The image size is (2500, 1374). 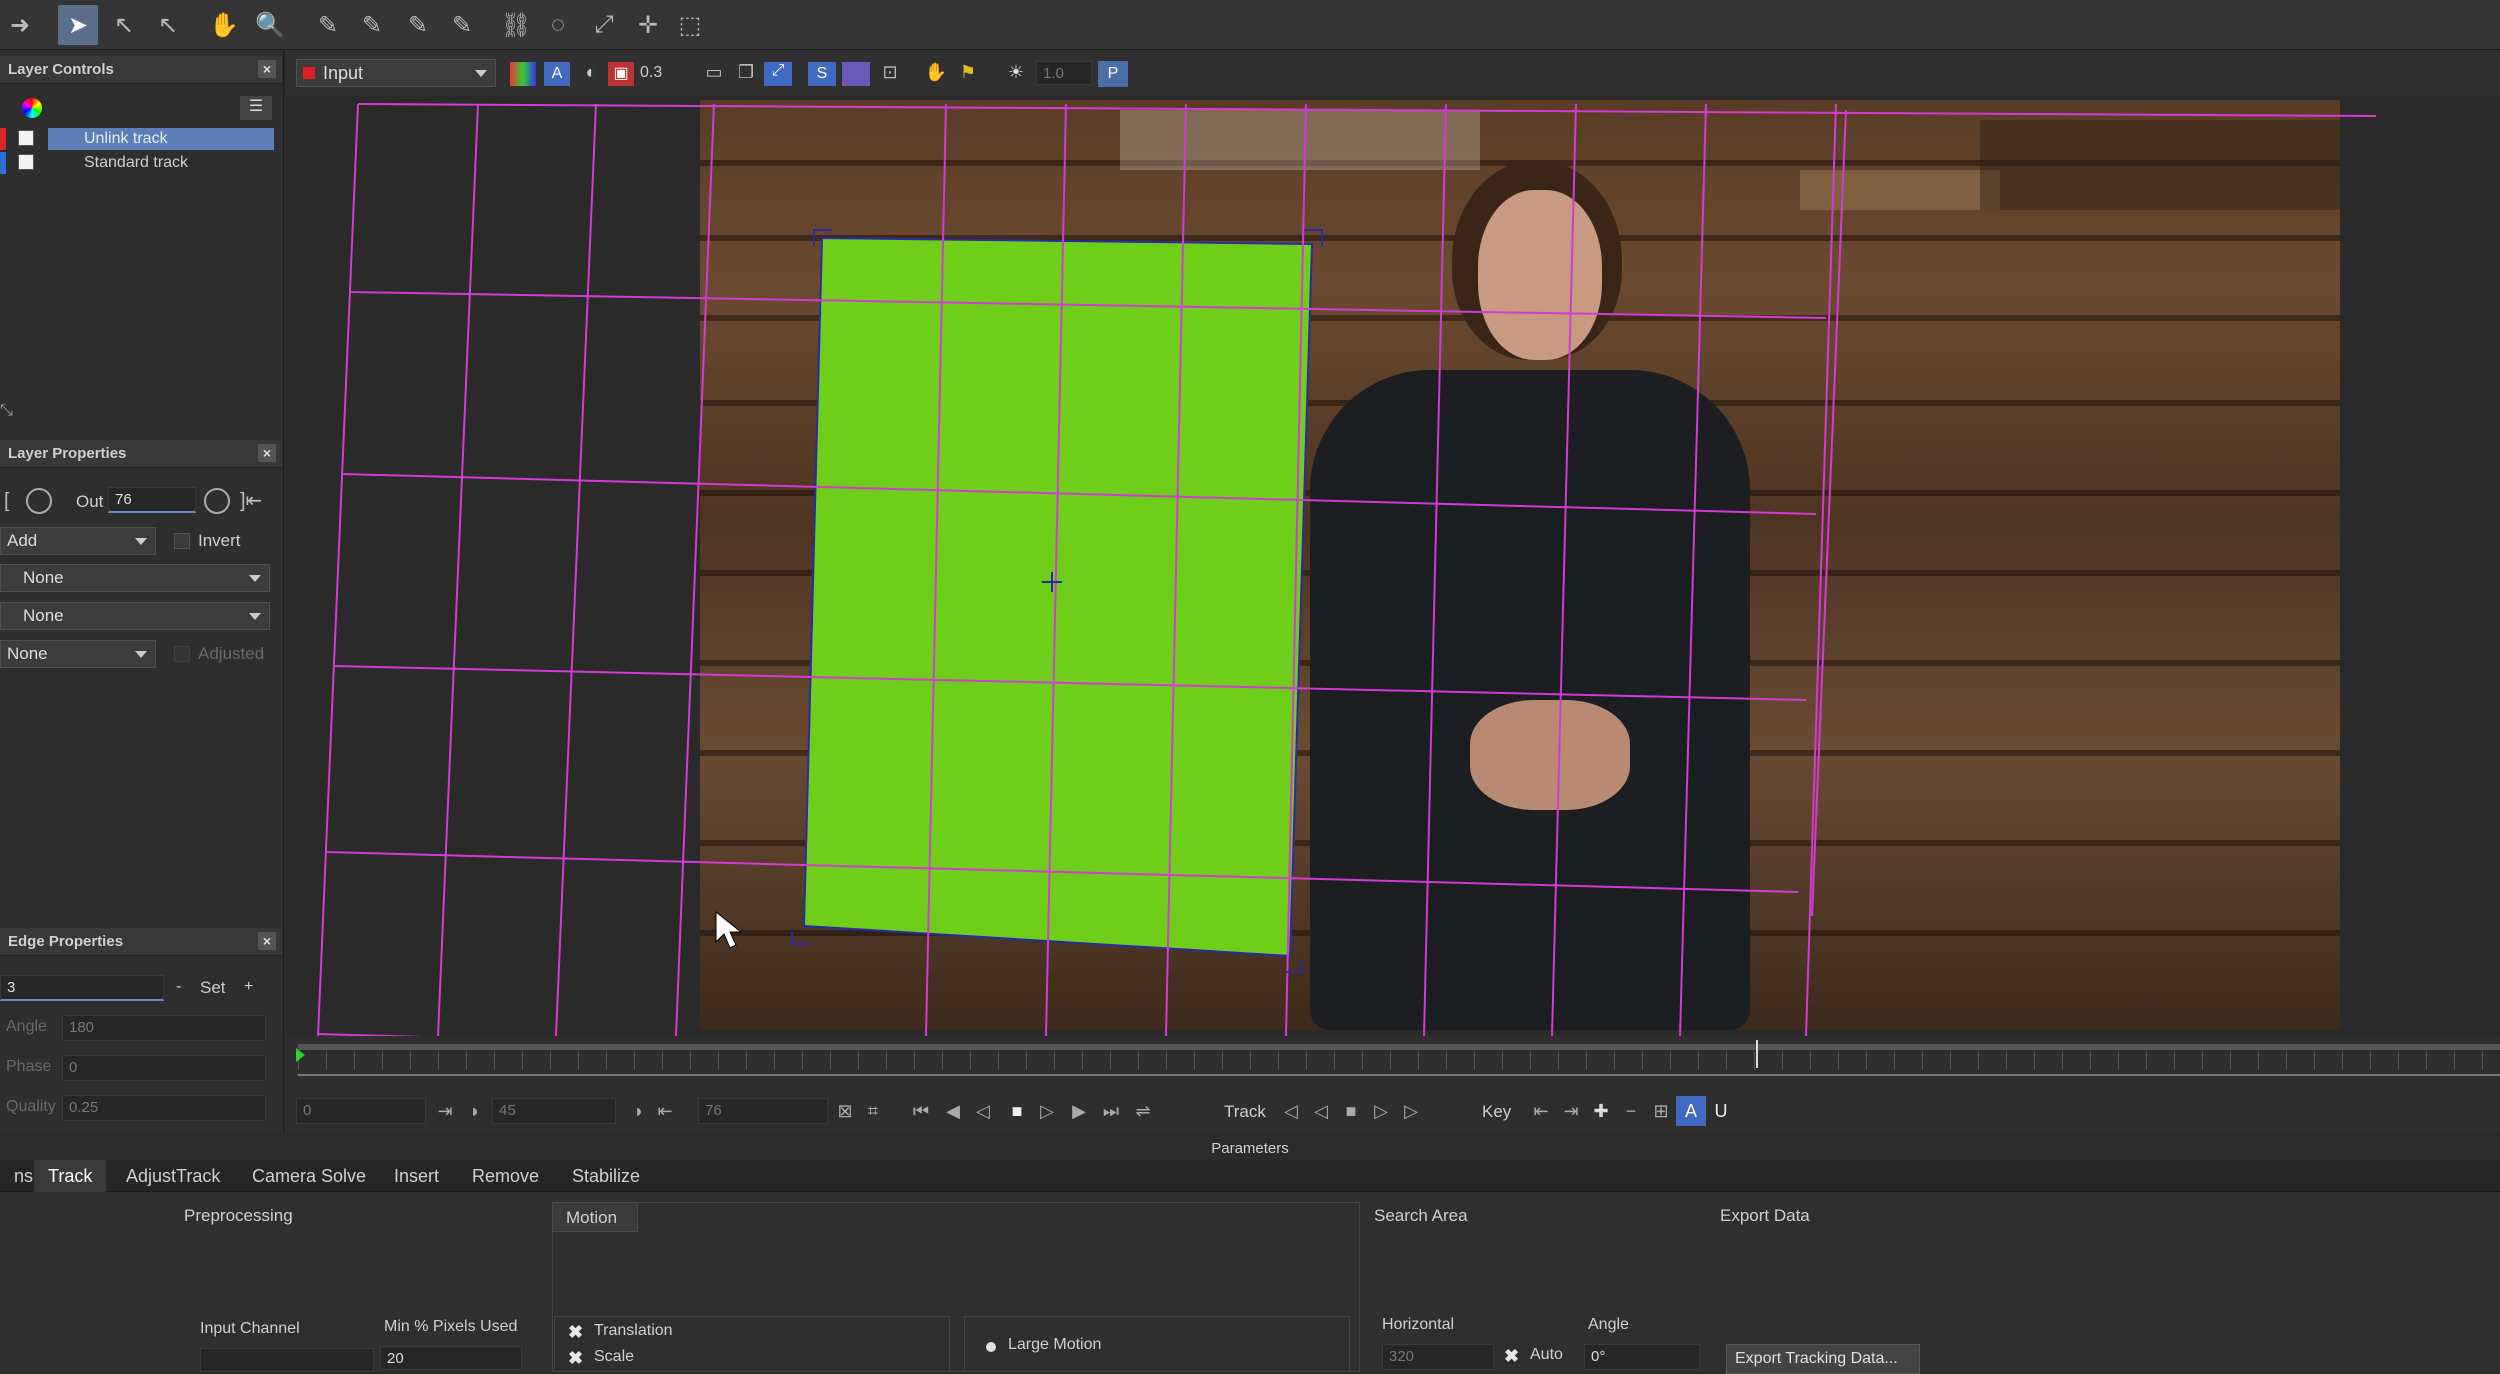 What do you see at coordinates (968, 74) in the screenshot?
I see `track-icon: ⚑` at bounding box center [968, 74].